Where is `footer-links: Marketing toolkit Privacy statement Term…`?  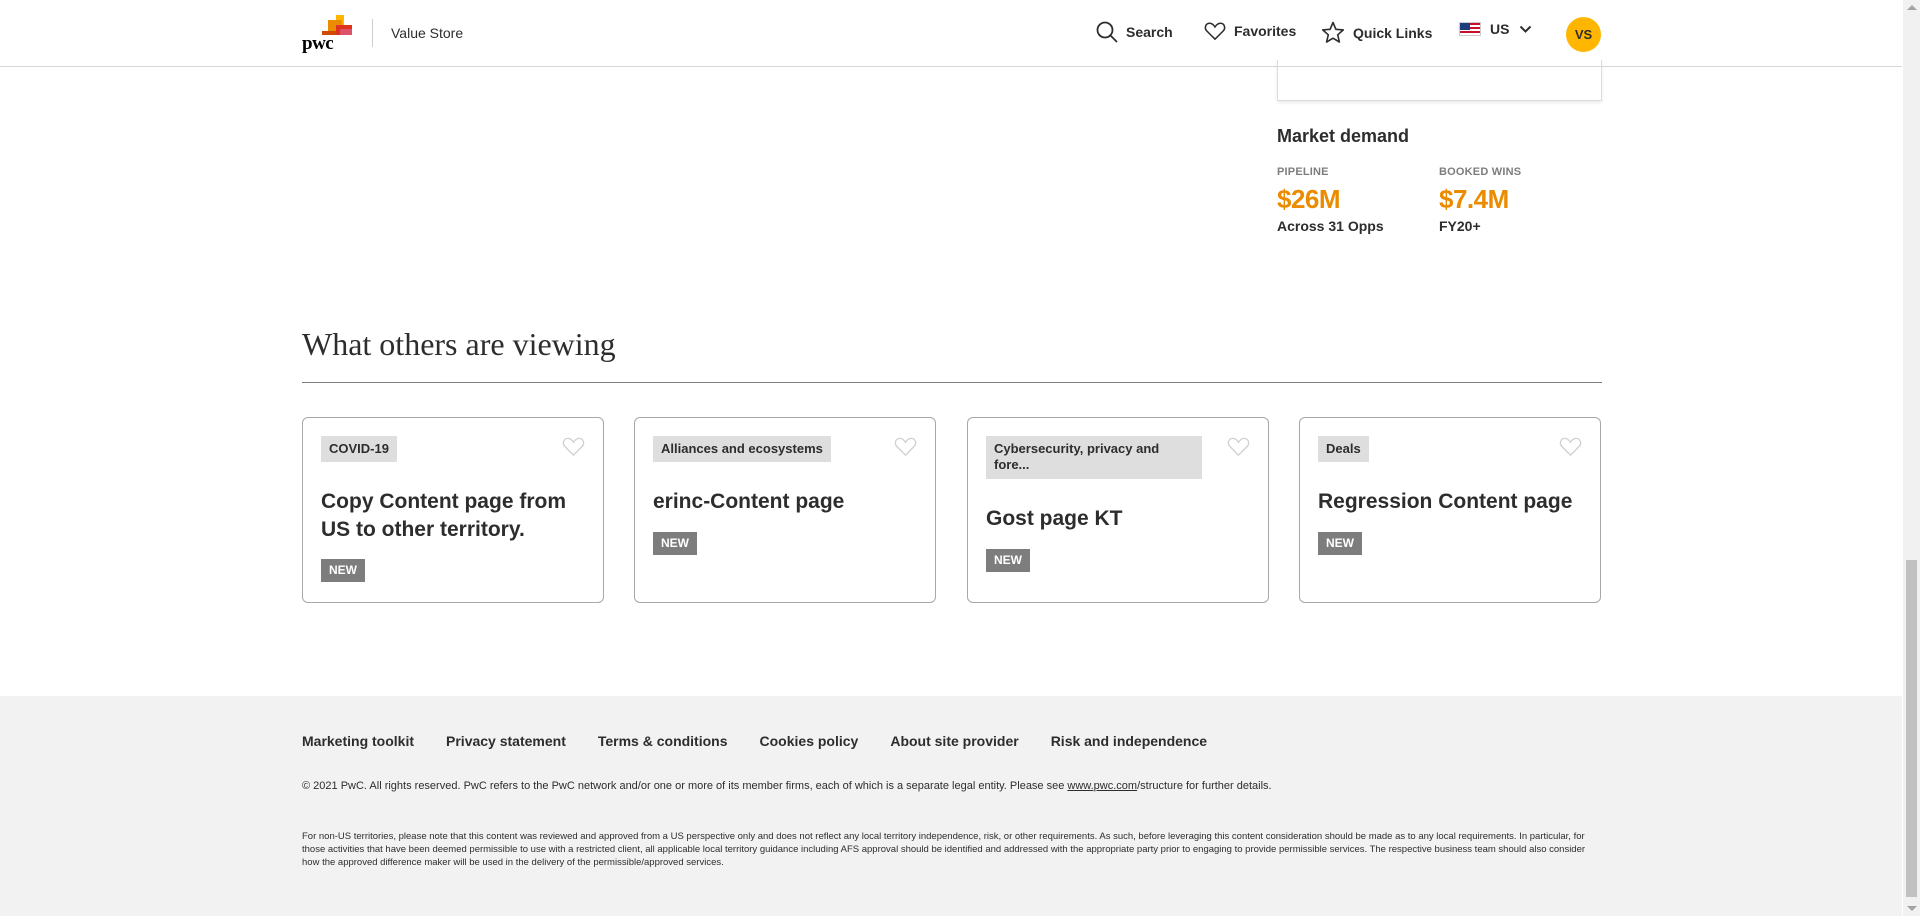 footer-links: Marketing toolkit Privacy statement Term… is located at coordinates (770, 741).